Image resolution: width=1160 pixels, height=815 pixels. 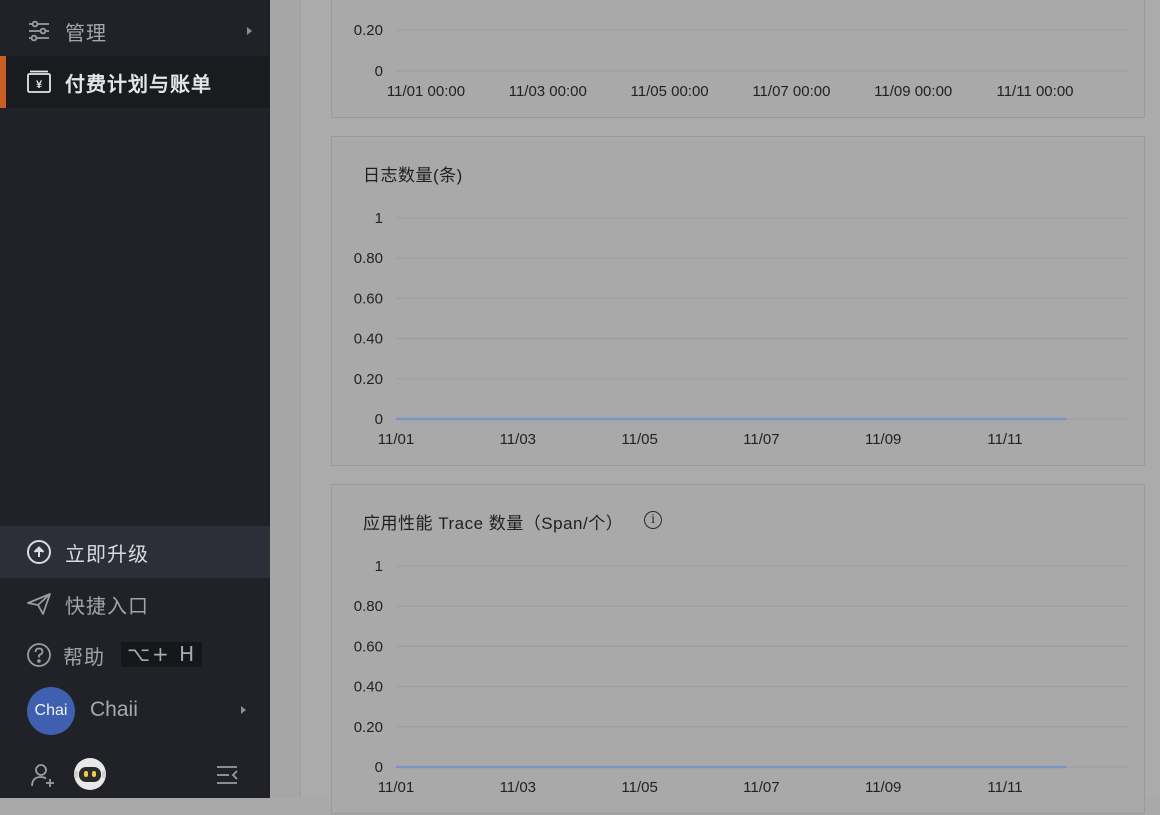 I want to click on sidebar-item-label: 管理, so click(x=86, y=33).